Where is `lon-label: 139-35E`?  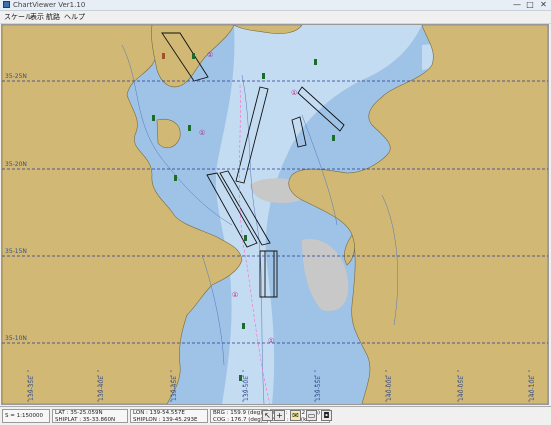
lon-label: 139-35E is located at coordinates (31, 388).